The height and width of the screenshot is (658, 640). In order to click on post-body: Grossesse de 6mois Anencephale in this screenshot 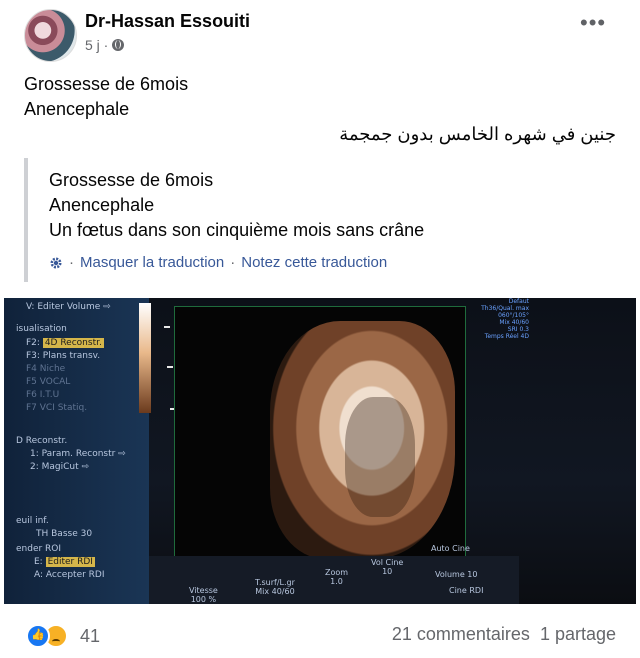, I will do `click(106, 97)`.